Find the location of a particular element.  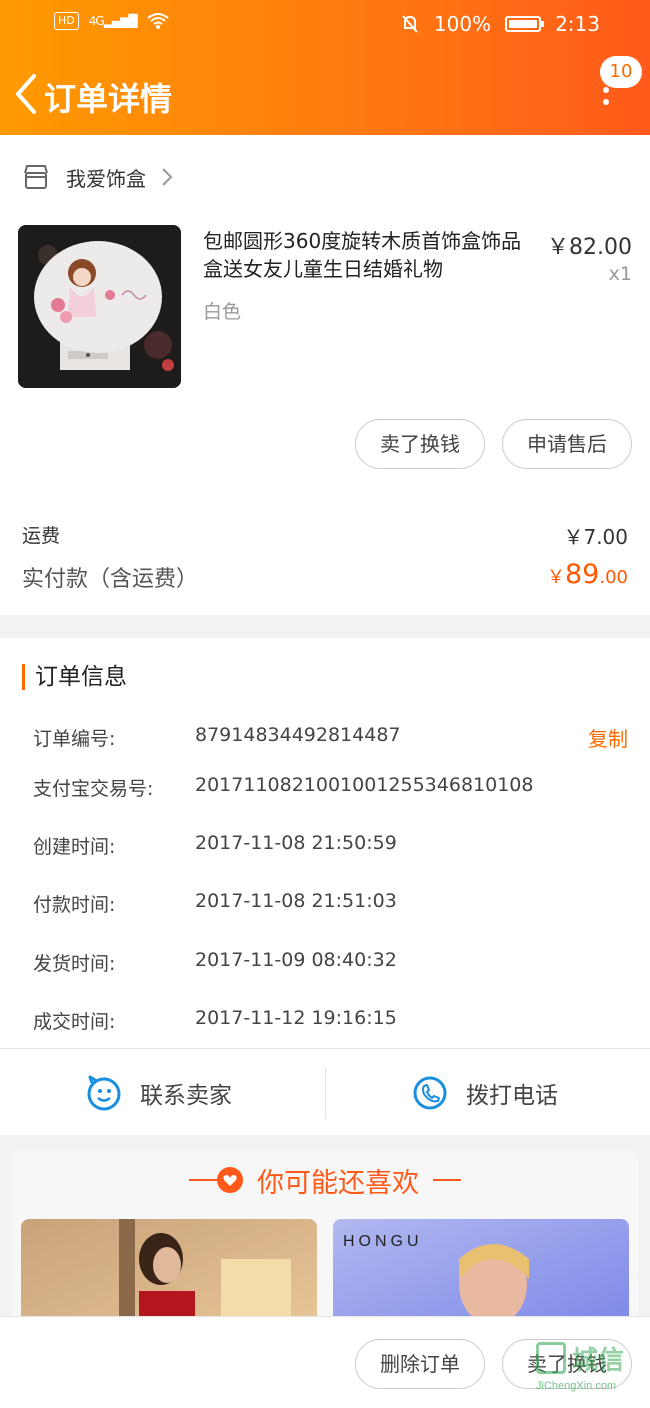

divider is located at coordinates (325, 1093).